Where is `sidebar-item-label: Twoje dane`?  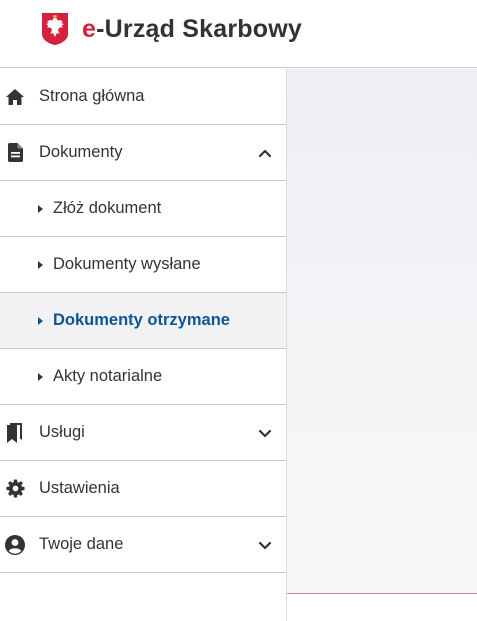 sidebar-item-label: Twoje dane is located at coordinates (81, 544).